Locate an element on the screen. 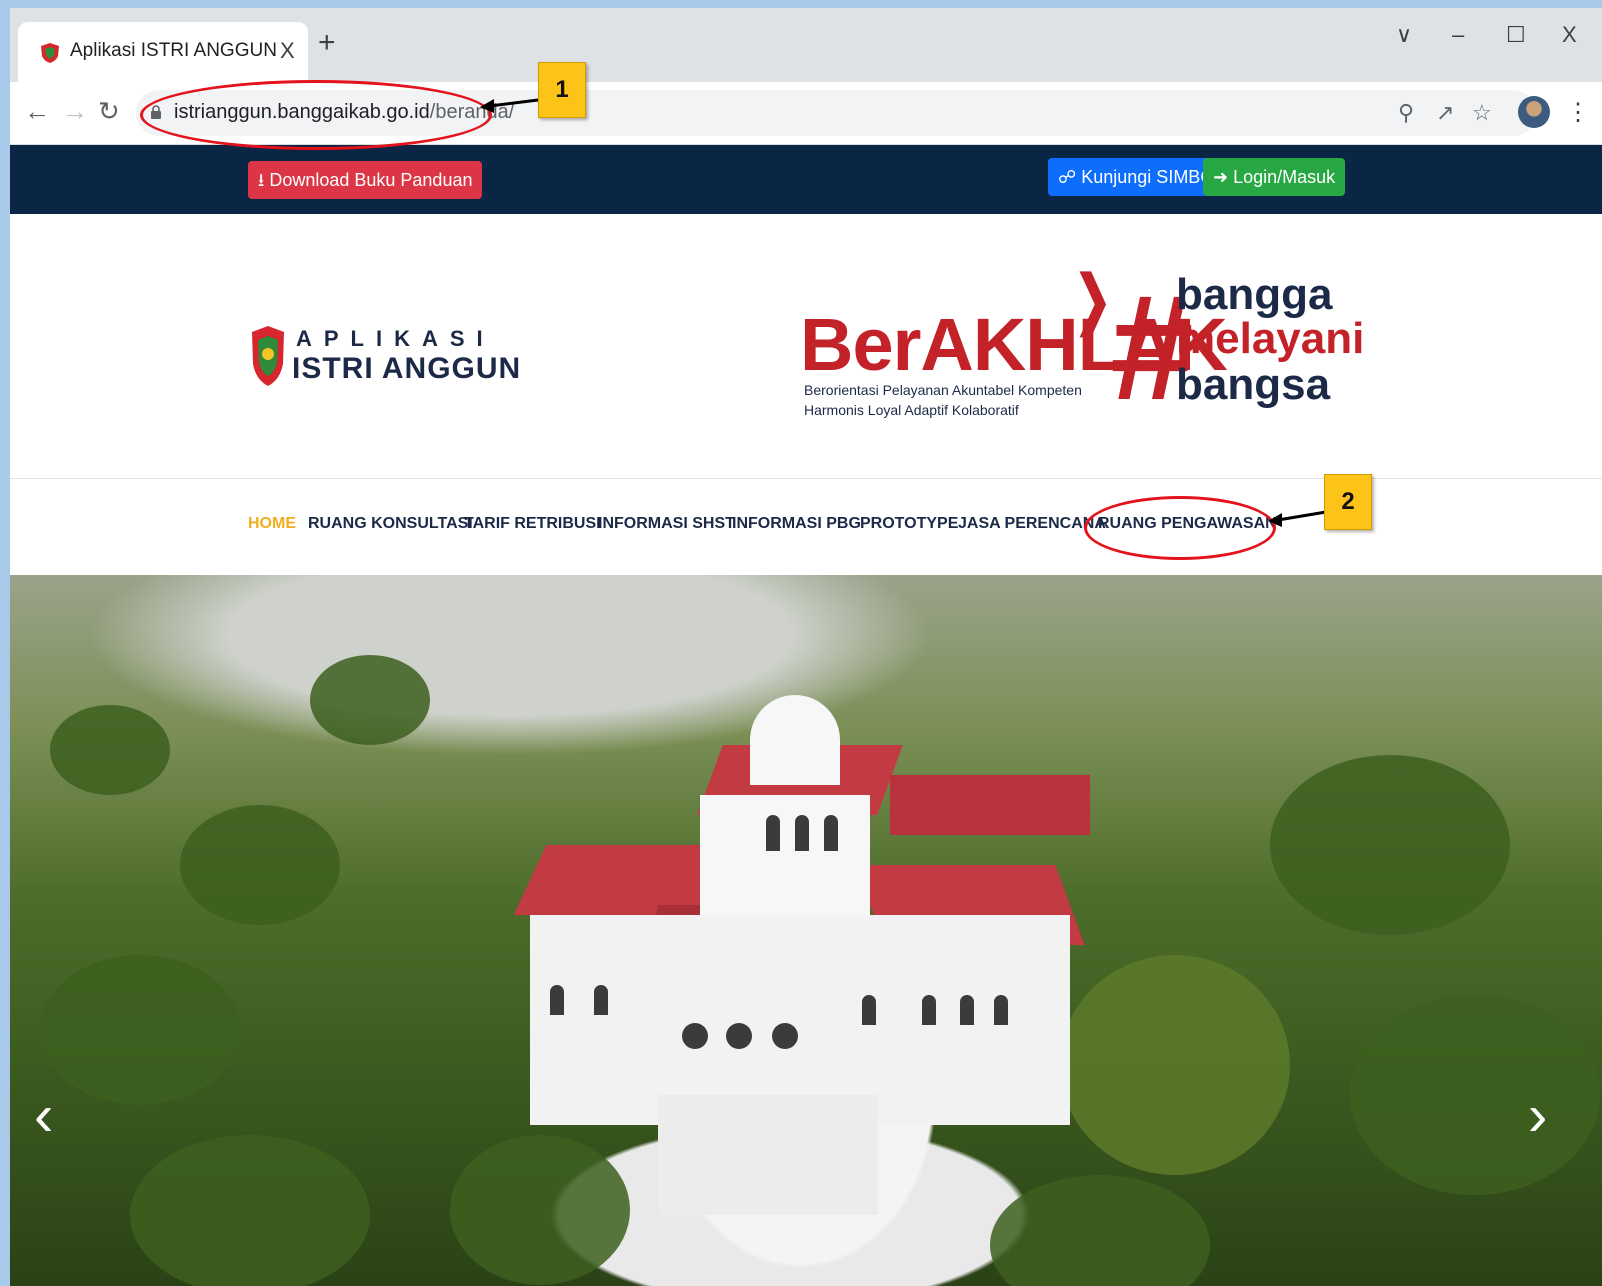 Image resolution: width=1602 pixels, height=1286 pixels. profile-avatar is located at coordinates (1534, 112).